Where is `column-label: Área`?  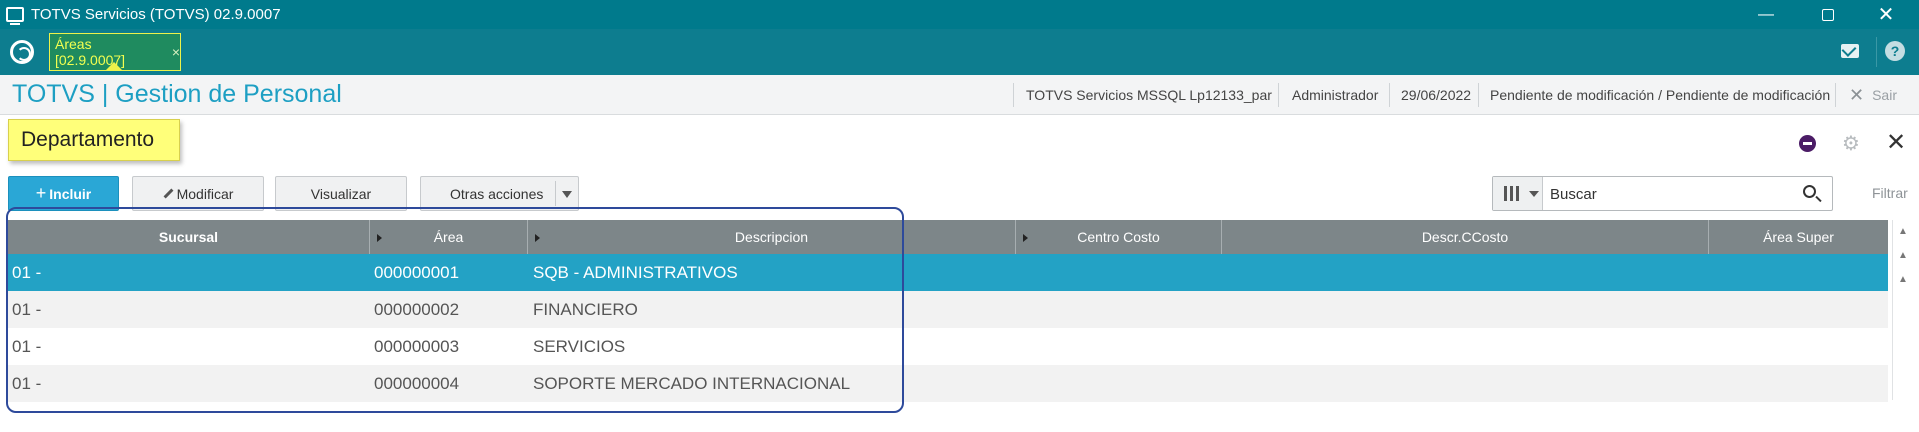 column-label: Área is located at coordinates (448, 237).